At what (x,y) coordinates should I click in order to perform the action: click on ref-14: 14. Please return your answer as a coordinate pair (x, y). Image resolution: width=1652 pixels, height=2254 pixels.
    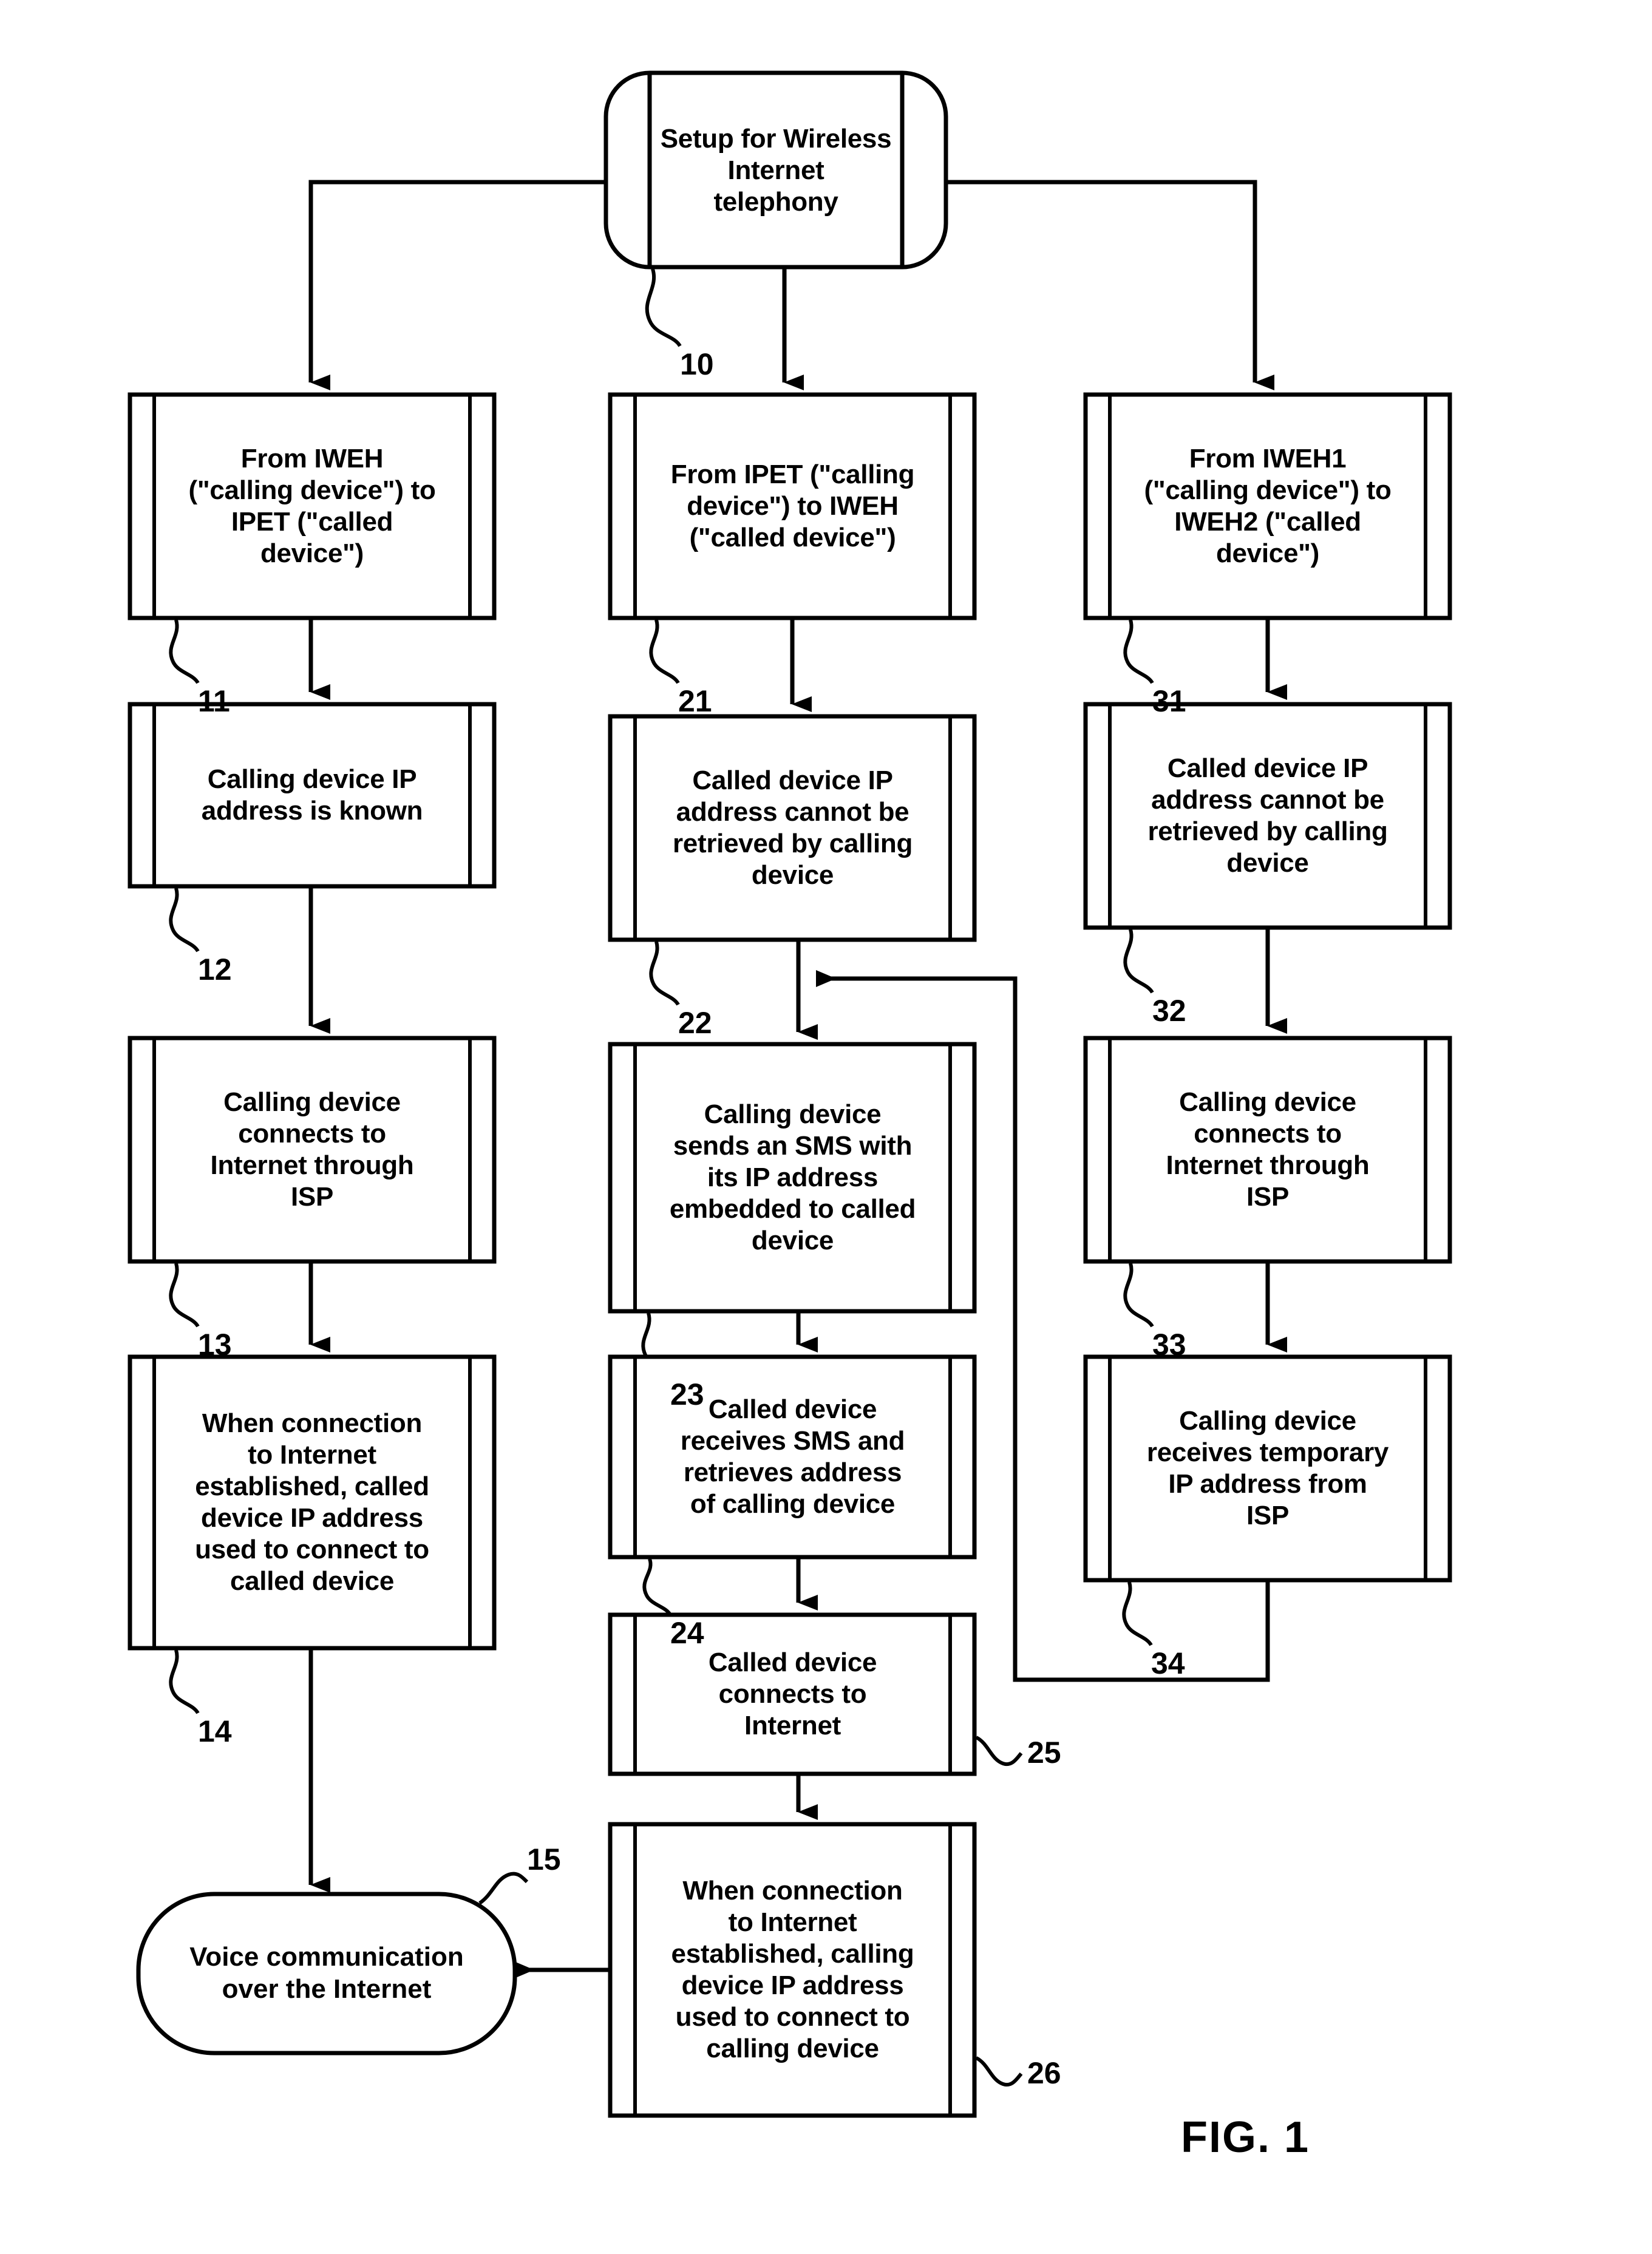
    Looking at the image, I should click on (215, 1731).